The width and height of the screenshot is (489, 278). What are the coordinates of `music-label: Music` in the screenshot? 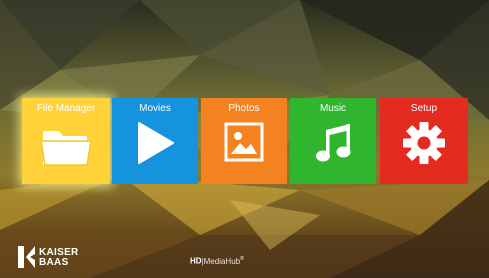 It's located at (333, 108).